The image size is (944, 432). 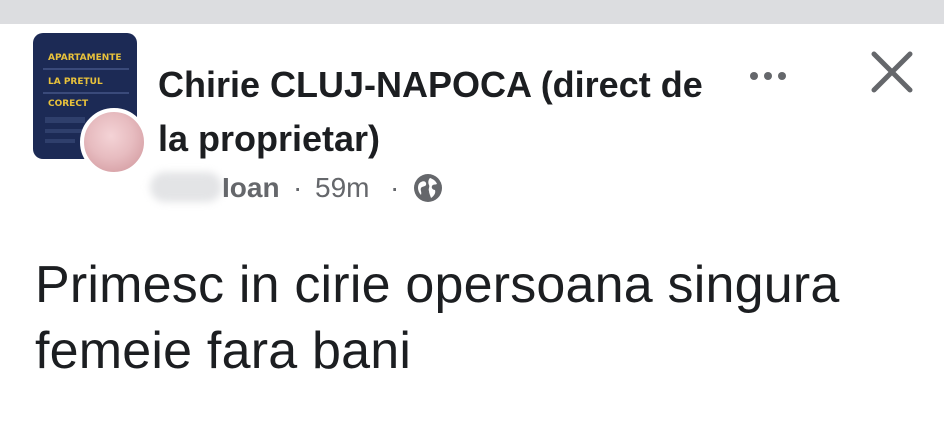 What do you see at coordinates (251, 188) in the screenshot?
I see `author-name-link: Ioan` at bounding box center [251, 188].